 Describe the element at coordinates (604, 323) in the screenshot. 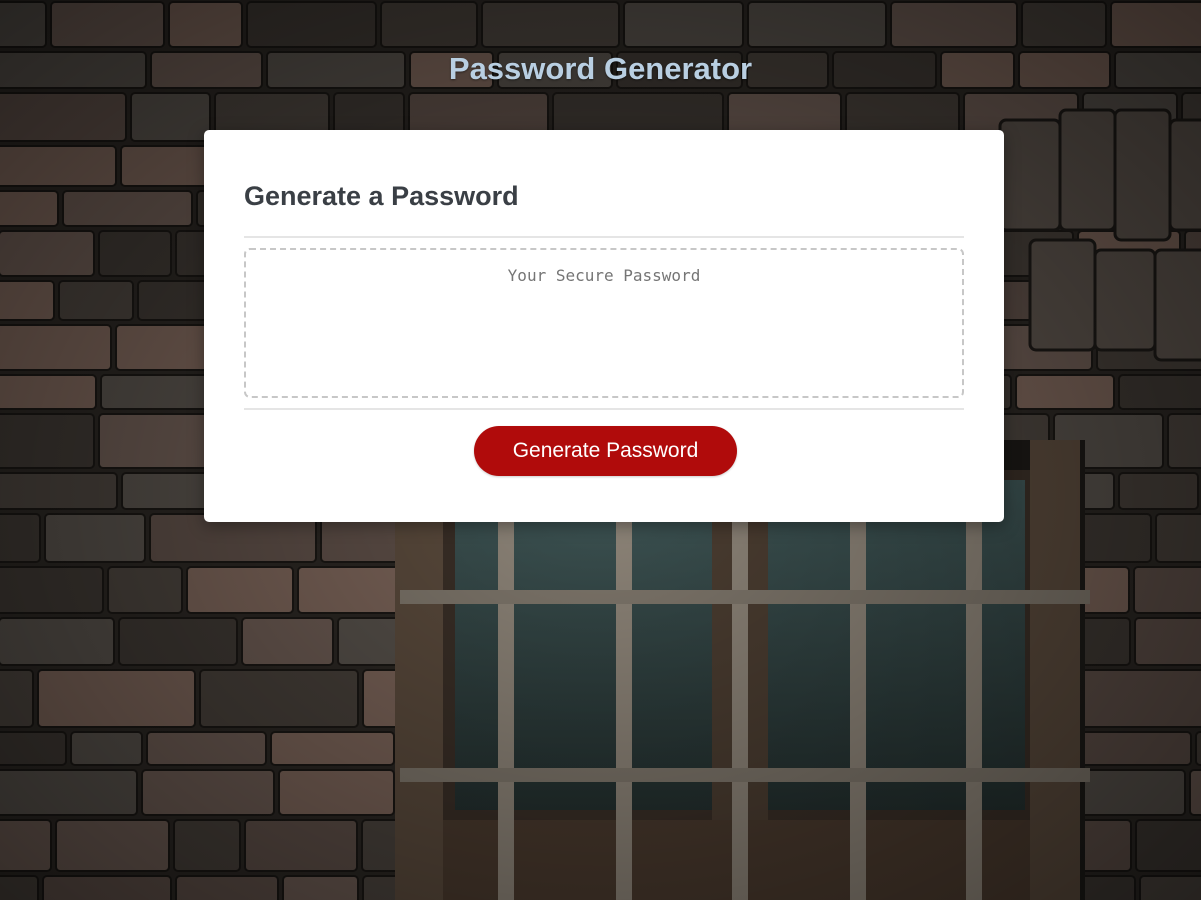

I see `password-output` at that location.